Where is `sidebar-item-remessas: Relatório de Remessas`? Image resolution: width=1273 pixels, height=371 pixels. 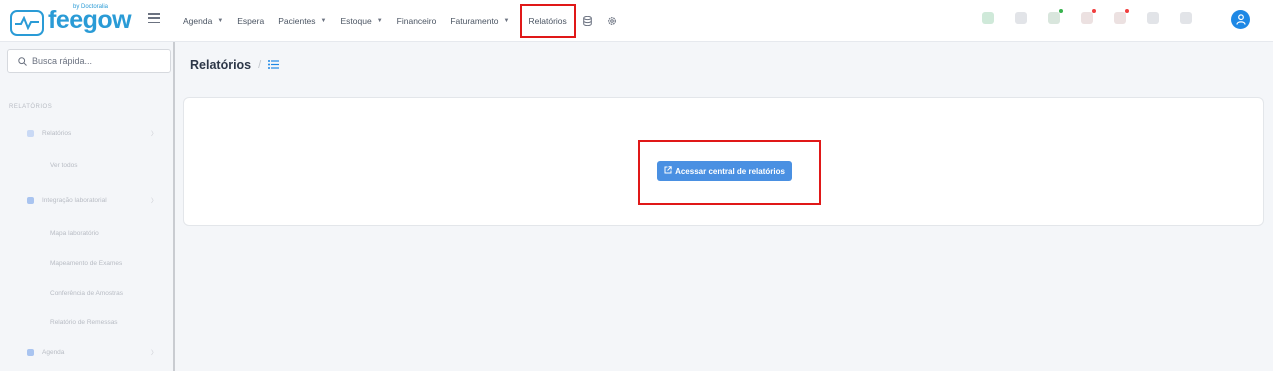 sidebar-item-remessas: Relatório de Remessas is located at coordinates (84, 322).